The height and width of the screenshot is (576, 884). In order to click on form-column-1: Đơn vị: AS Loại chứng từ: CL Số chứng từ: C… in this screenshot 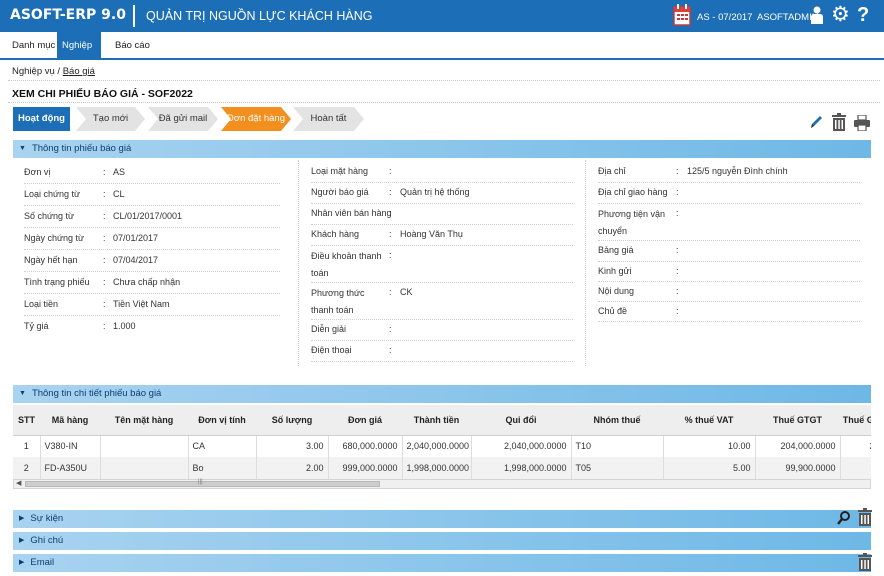, I will do `click(152, 250)`.